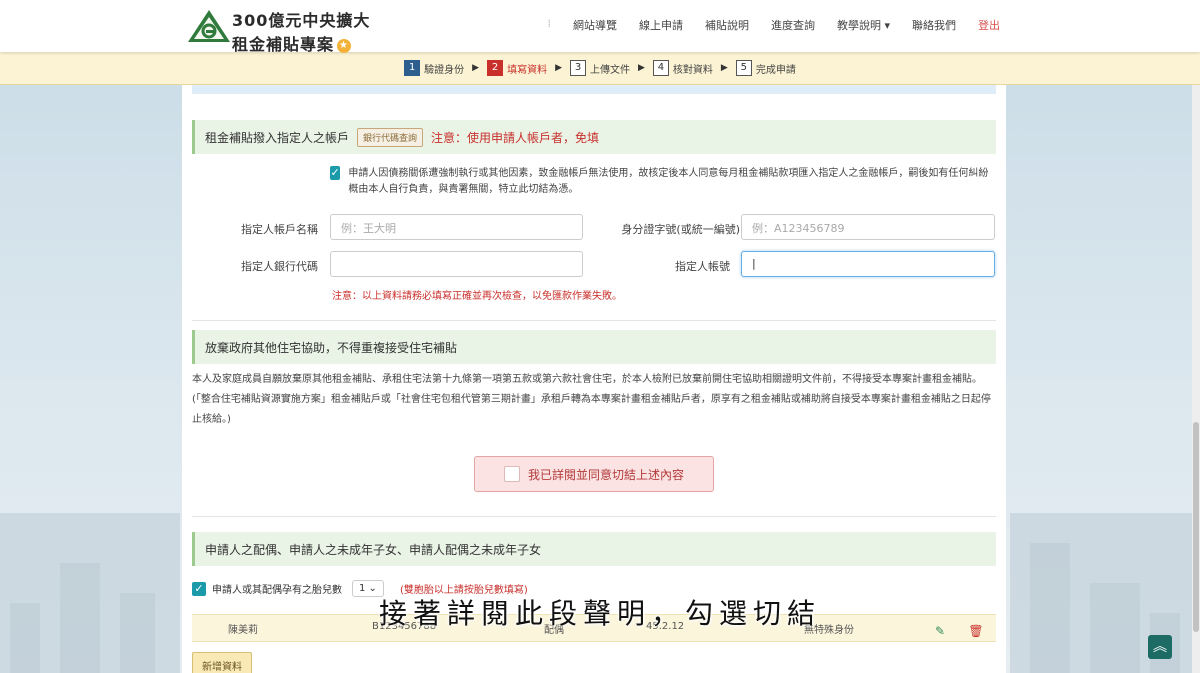  What do you see at coordinates (515, 137) in the screenshot?
I see `designee-warning: 注意：使用申請人帳戶者，免填` at bounding box center [515, 137].